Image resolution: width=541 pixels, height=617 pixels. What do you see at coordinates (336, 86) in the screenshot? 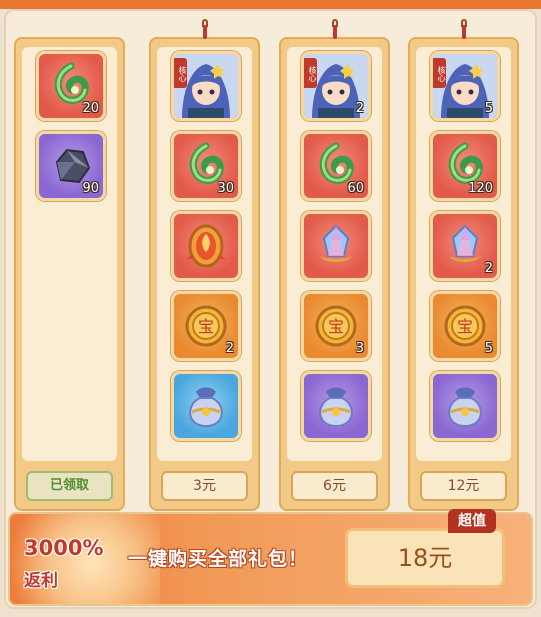
I see `reward-slot: 核心 2` at bounding box center [336, 86].